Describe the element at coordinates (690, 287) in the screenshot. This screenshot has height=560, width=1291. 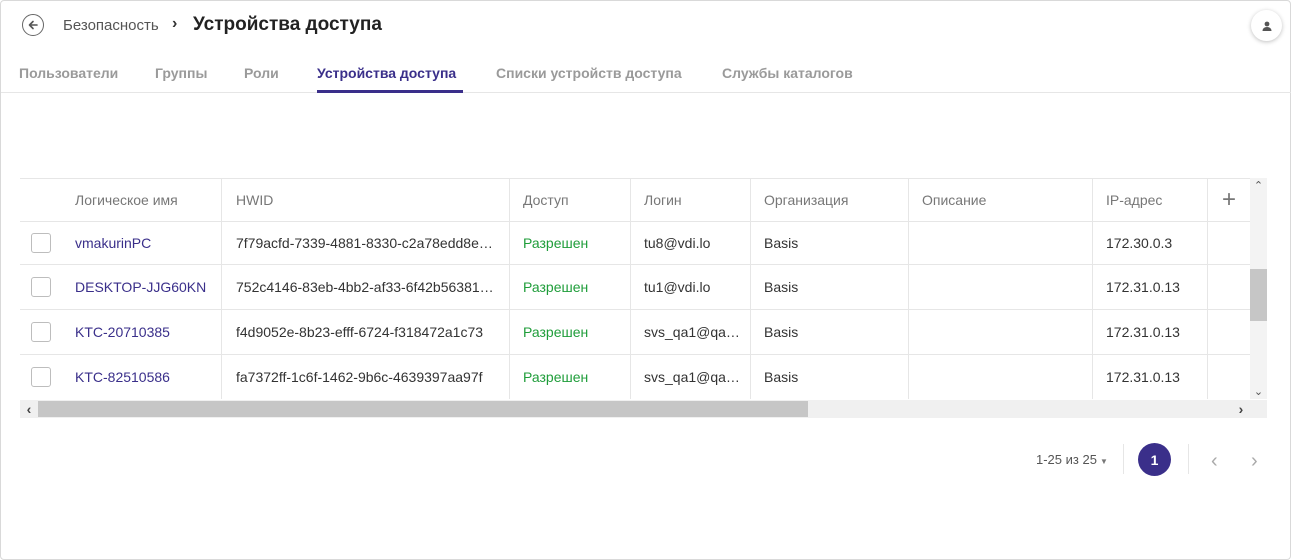
I see `login-cell: tu1@vdi.lo` at that location.